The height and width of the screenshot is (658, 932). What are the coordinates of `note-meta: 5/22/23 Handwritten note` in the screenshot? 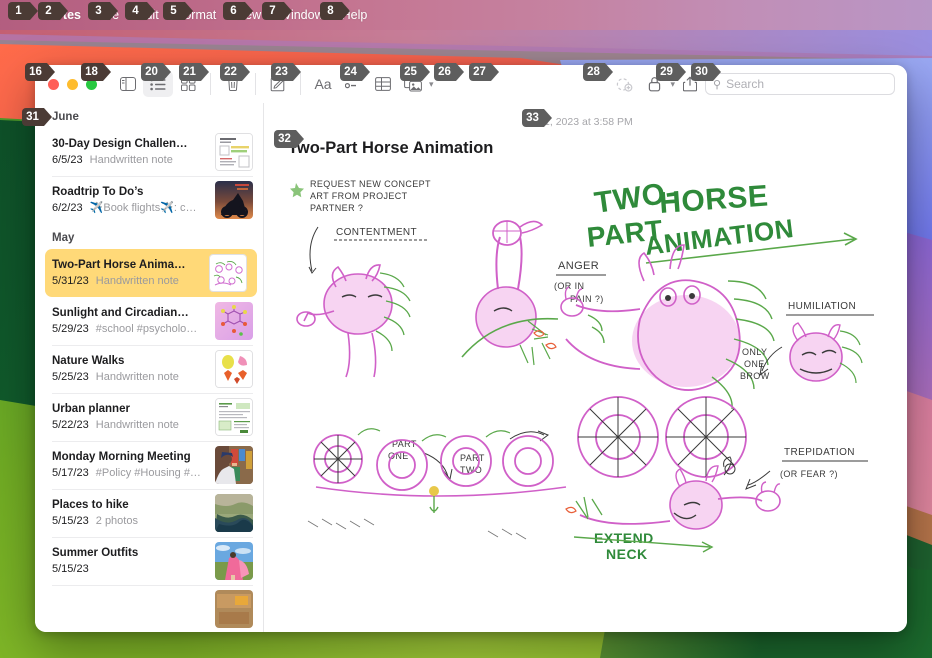 It's located at (129, 425).